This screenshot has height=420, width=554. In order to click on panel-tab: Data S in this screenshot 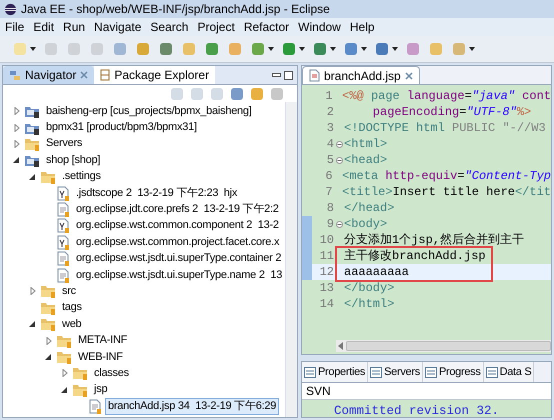, I will do `click(509, 372)`.